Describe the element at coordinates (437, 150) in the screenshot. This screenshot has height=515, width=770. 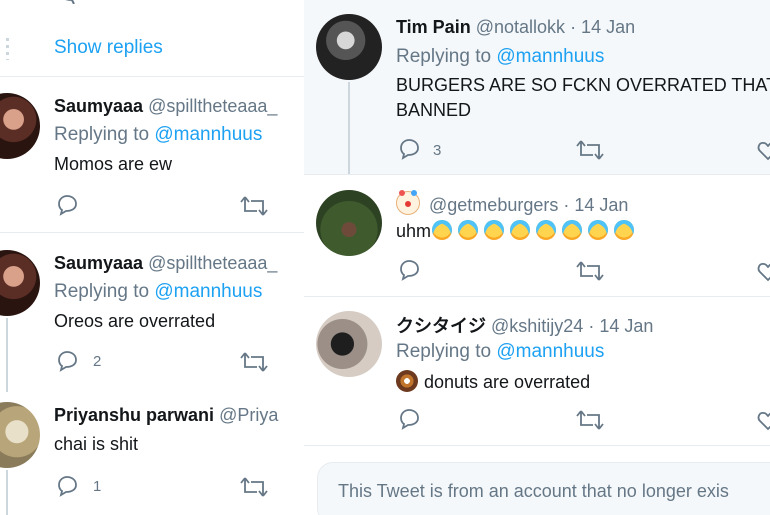
I see `reply-count: 3` at that location.